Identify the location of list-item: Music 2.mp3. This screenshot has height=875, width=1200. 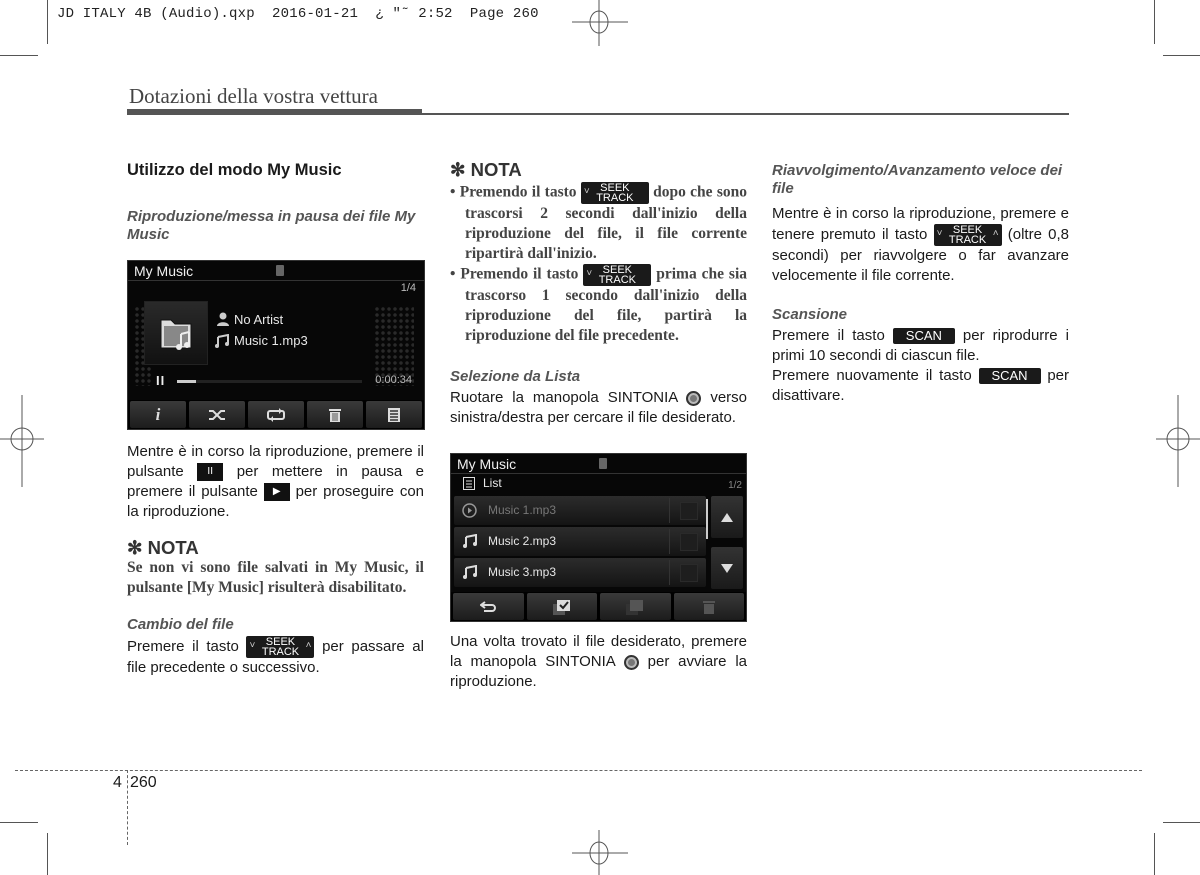
(580, 541).